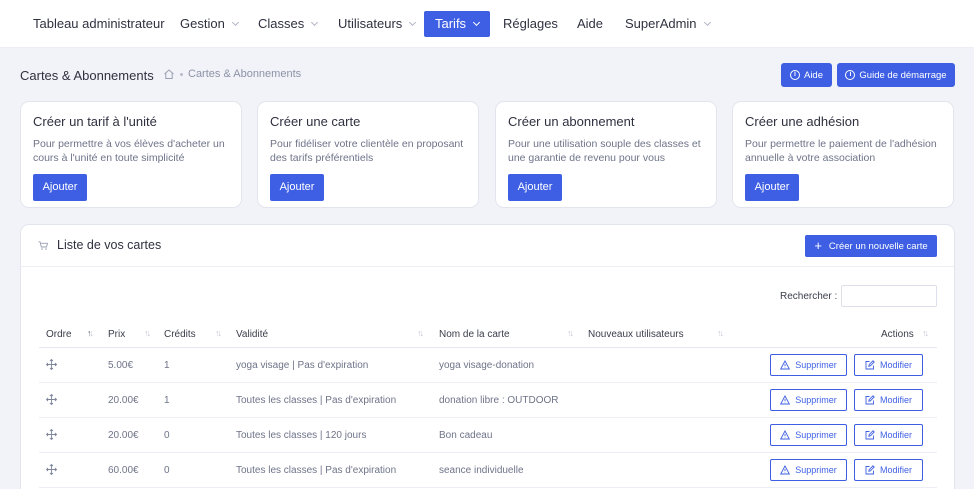 The width and height of the screenshot is (974, 489). Describe the element at coordinates (772, 187) in the screenshot. I see `add-adhesion-button: Ajouter` at that location.